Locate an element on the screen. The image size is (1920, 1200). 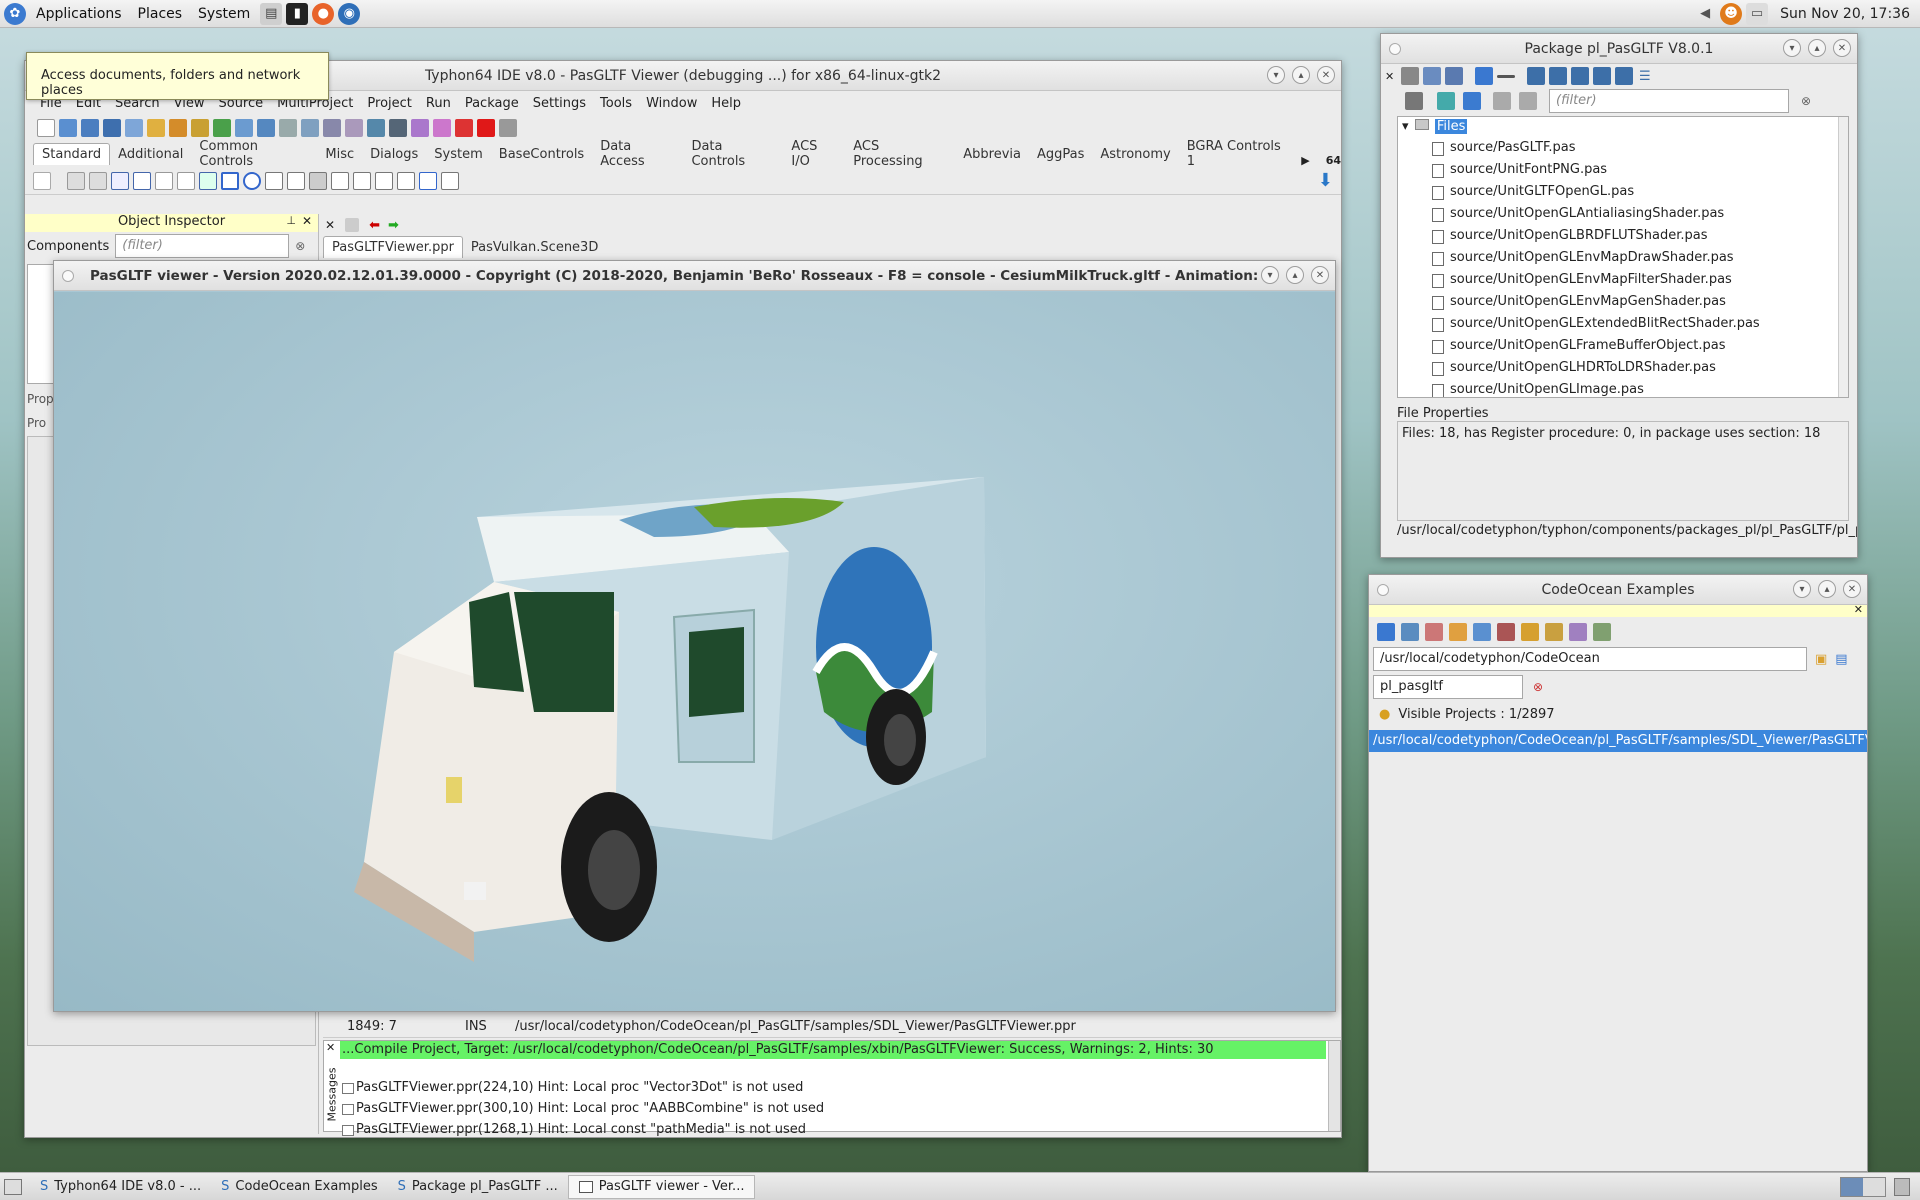
use-icon is located at coordinates (1536, 76).